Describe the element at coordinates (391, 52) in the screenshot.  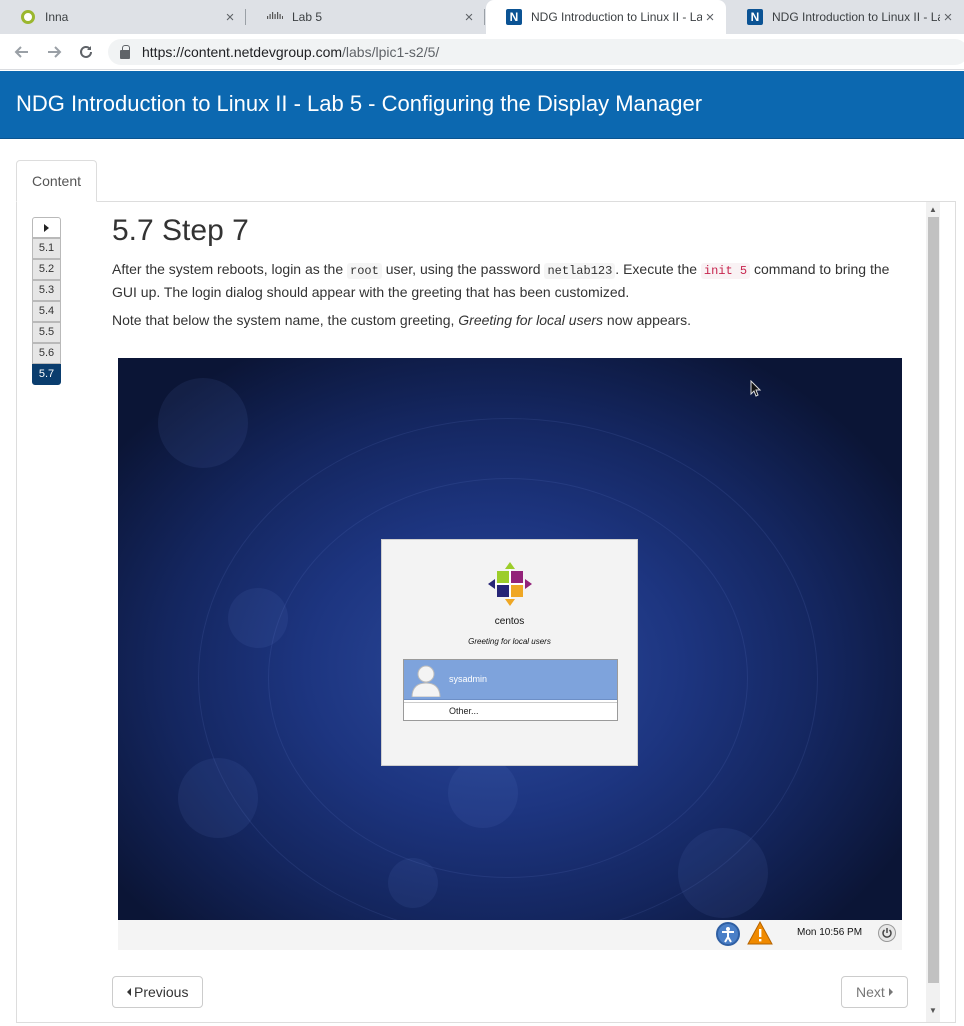
I see `url-path: /labs/lpic1-s2/5/` at that location.